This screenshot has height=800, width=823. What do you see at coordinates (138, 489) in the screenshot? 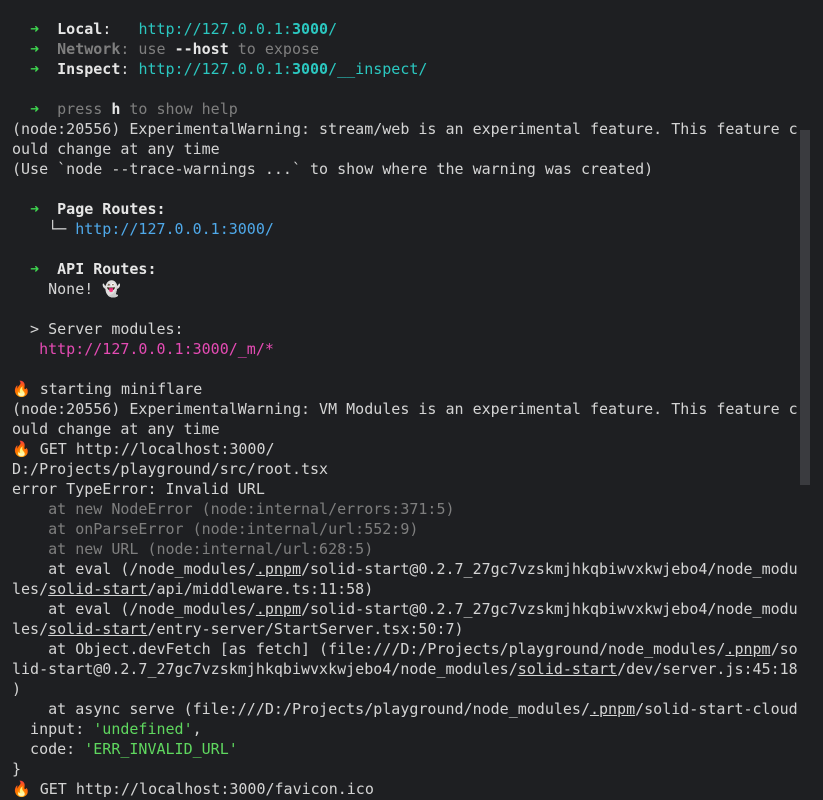
I see `terminal-text: error TypeError: Invalid URL` at bounding box center [138, 489].